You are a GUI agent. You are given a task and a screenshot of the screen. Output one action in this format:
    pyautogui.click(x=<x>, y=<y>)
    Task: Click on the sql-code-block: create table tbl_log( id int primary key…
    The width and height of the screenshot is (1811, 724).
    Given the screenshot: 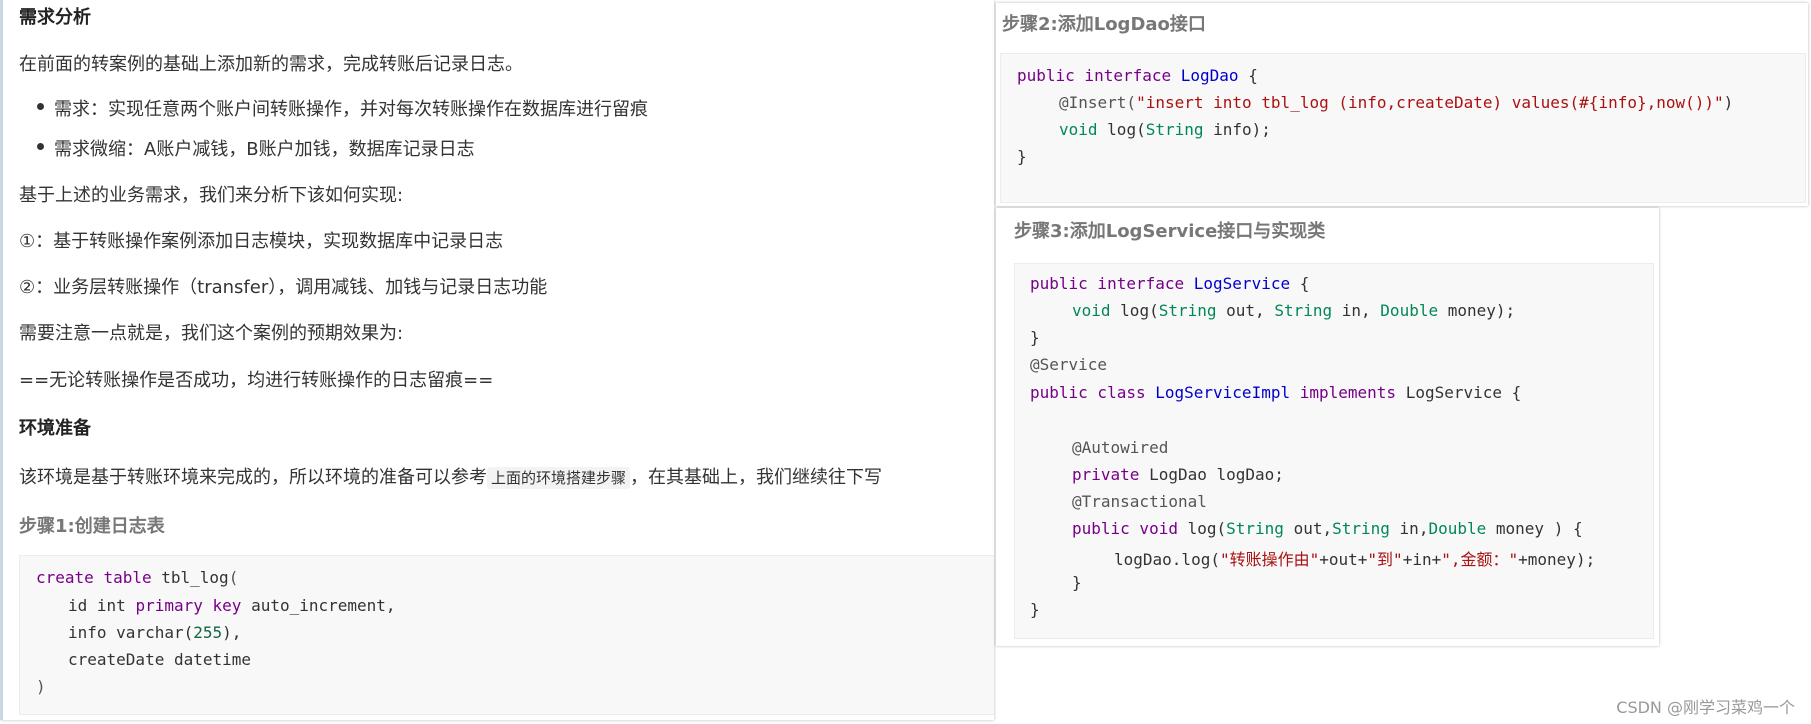 What is the action you would take?
    pyautogui.click(x=506, y=635)
    